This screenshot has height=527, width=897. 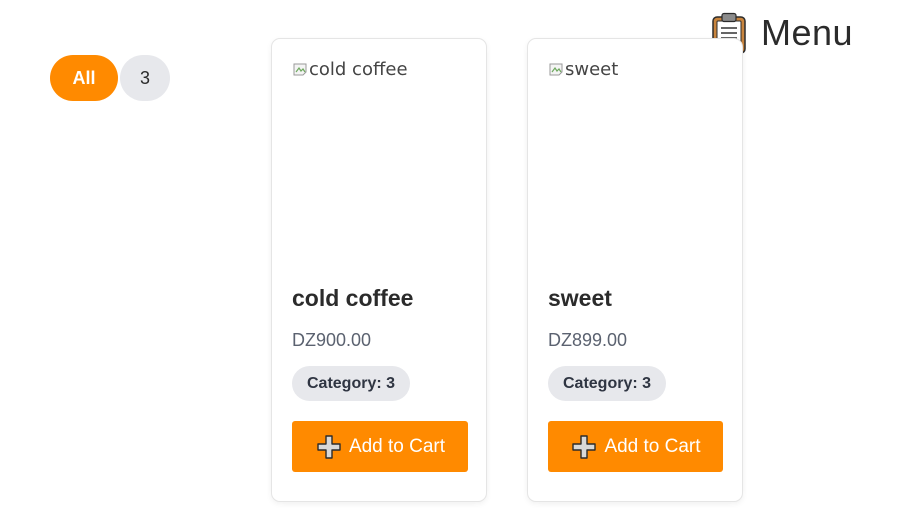 I want to click on broken-image: sweet, so click(x=583, y=69).